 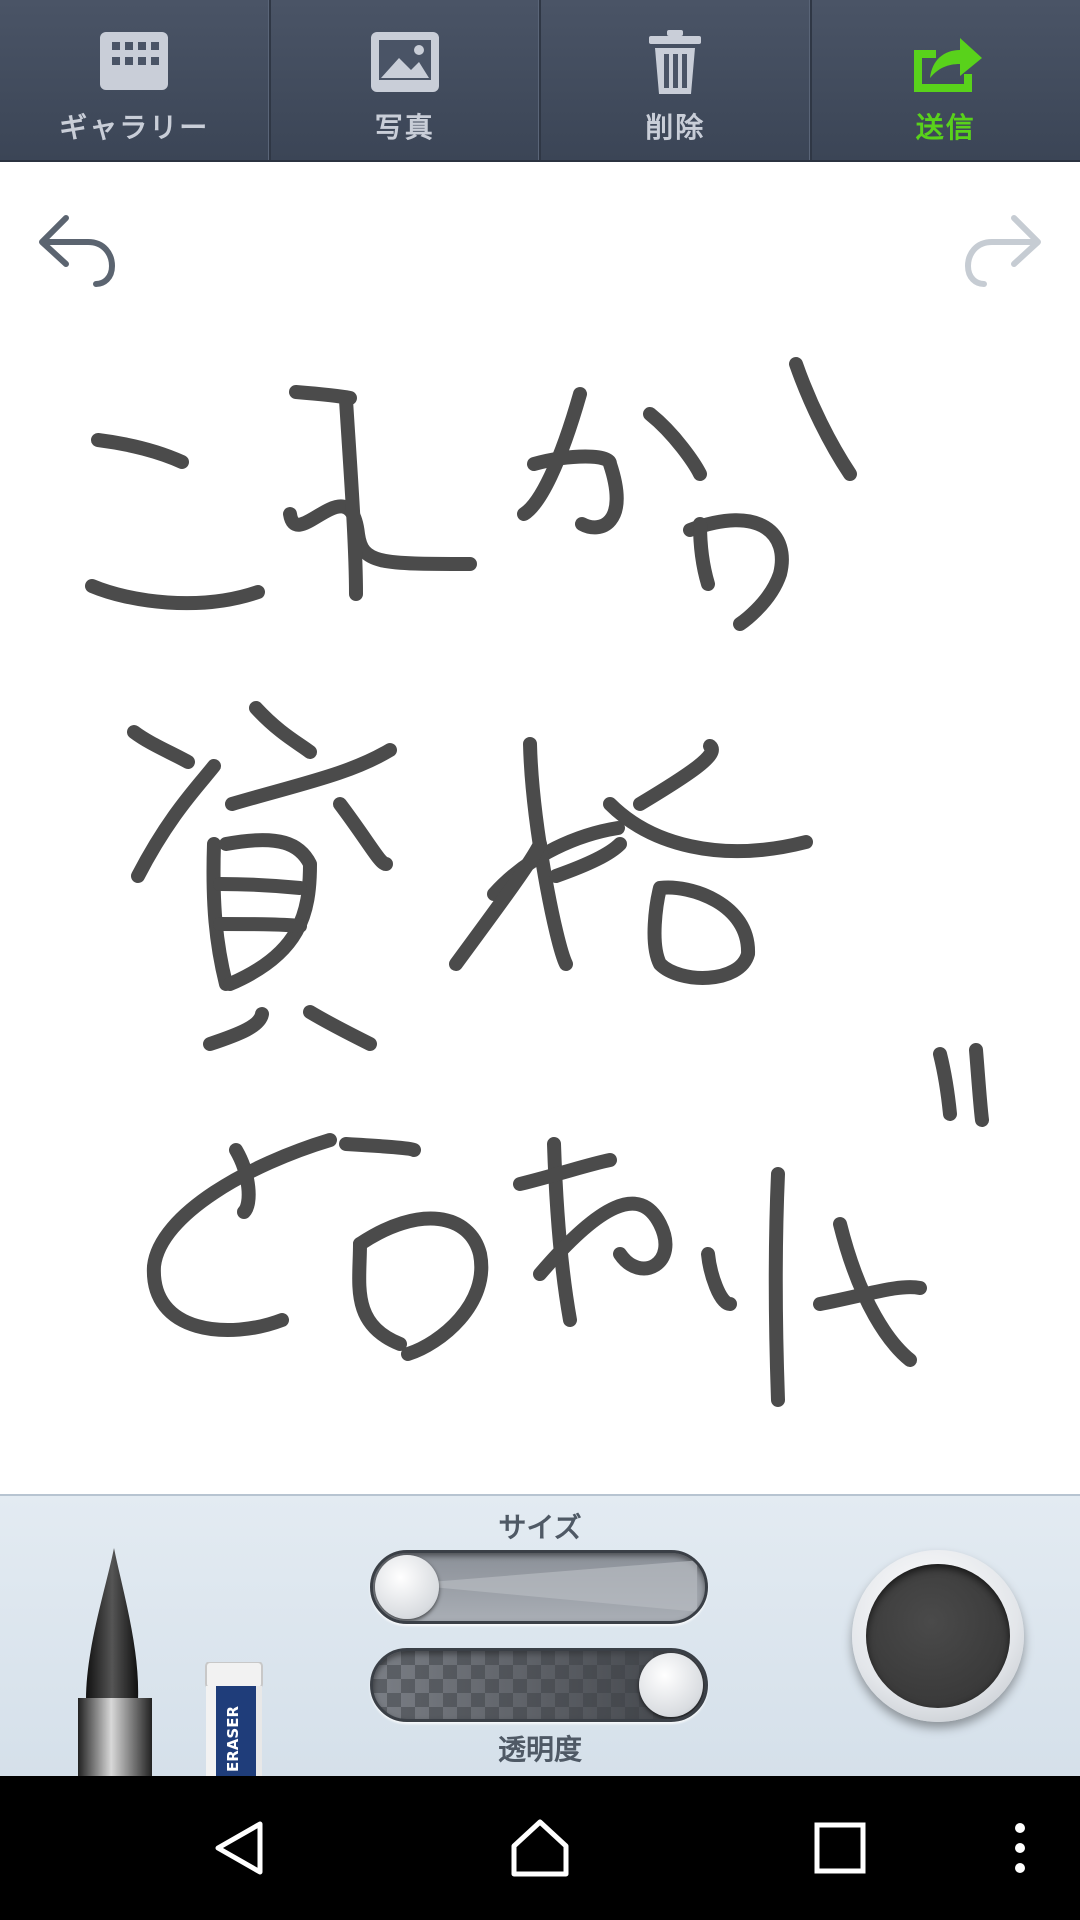 I want to click on size-slider-knob, so click(x=407, y=1587).